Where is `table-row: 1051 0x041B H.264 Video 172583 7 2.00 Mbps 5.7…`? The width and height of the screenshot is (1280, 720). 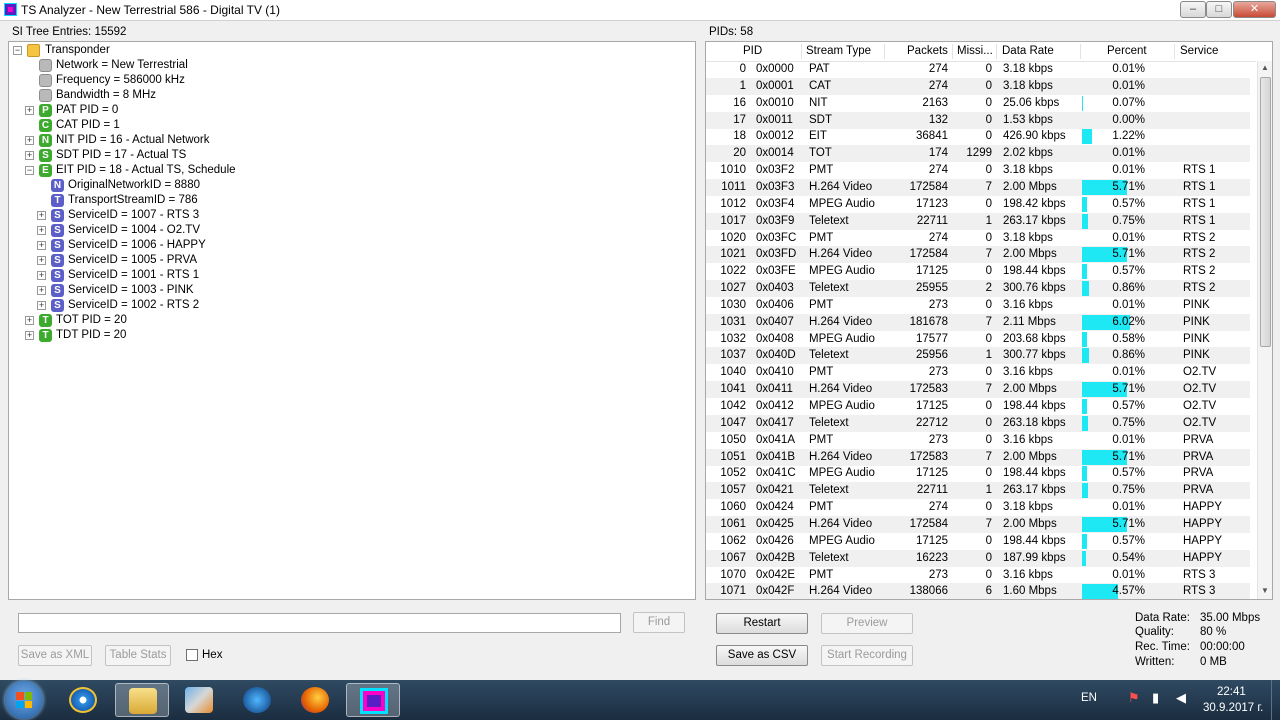 table-row: 1051 0x041B H.264 Video 172583 7 2.00 Mbps 5.7… is located at coordinates (978, 457).